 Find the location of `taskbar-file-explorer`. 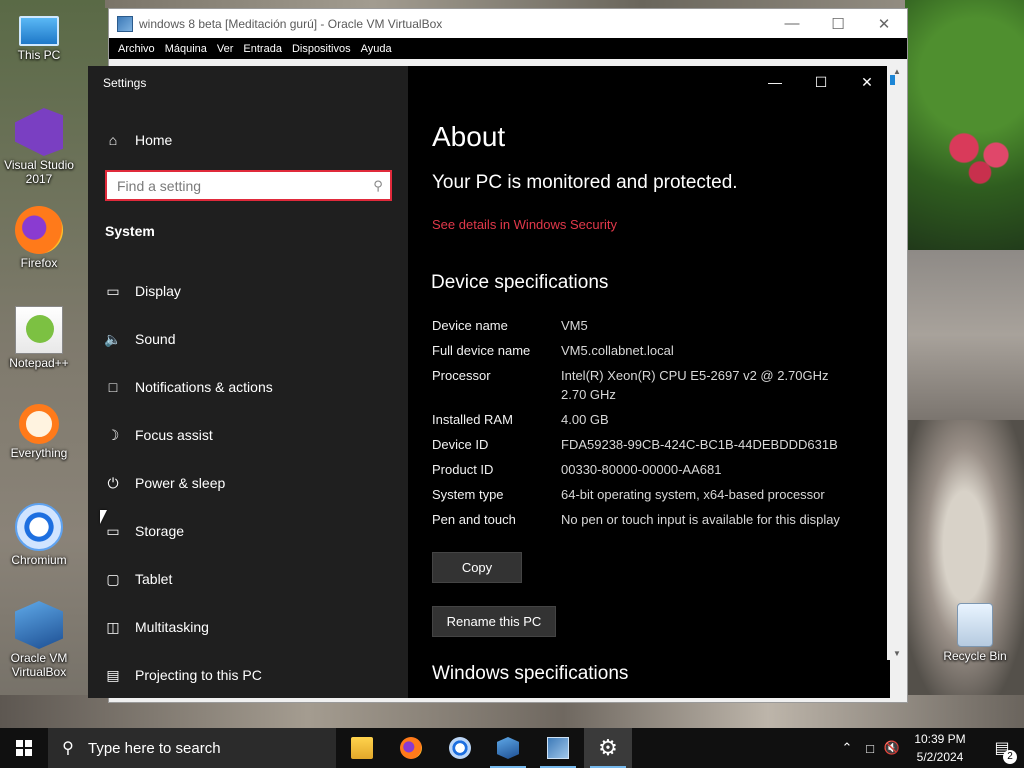

taskbar-file-explorer is located at coordinates (362, 748).